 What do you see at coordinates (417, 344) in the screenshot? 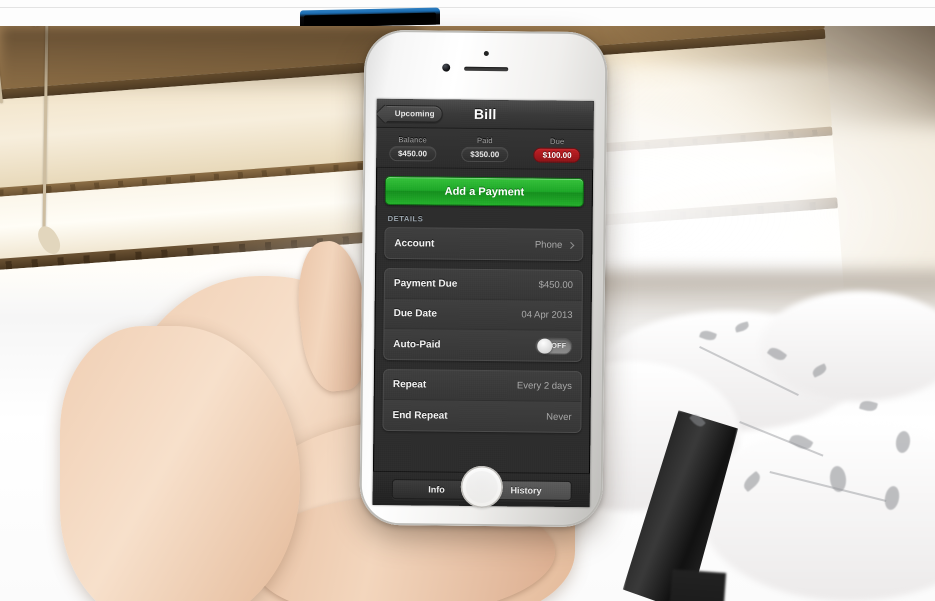
I see `row-label: Auto-Paid` at bounding box center [417, 344].